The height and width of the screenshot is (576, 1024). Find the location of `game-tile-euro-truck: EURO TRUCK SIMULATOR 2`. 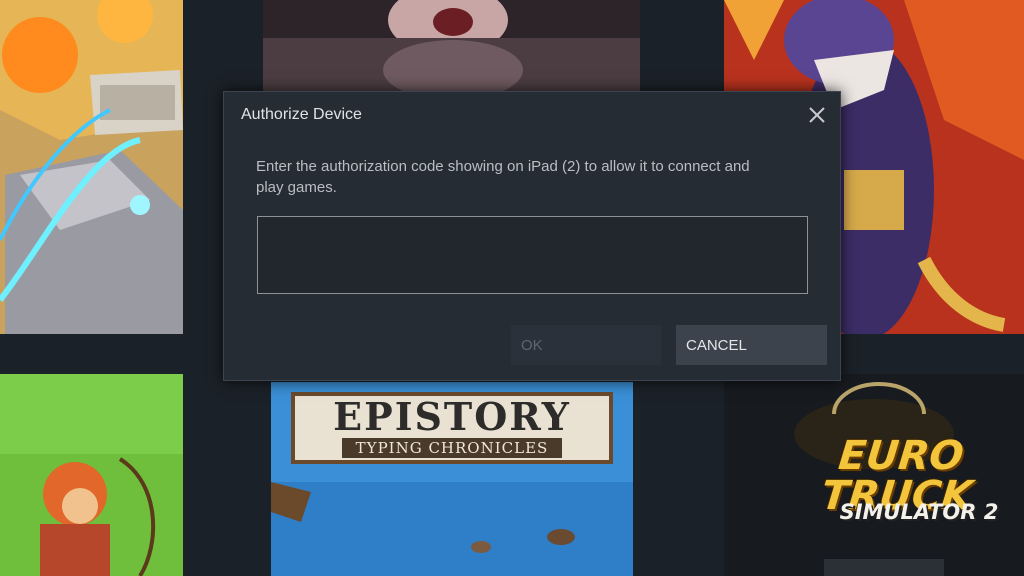

game-tile-euro-truck: EURO TRUCK SIMULATOR 2 is located at coordinates (874, 475).